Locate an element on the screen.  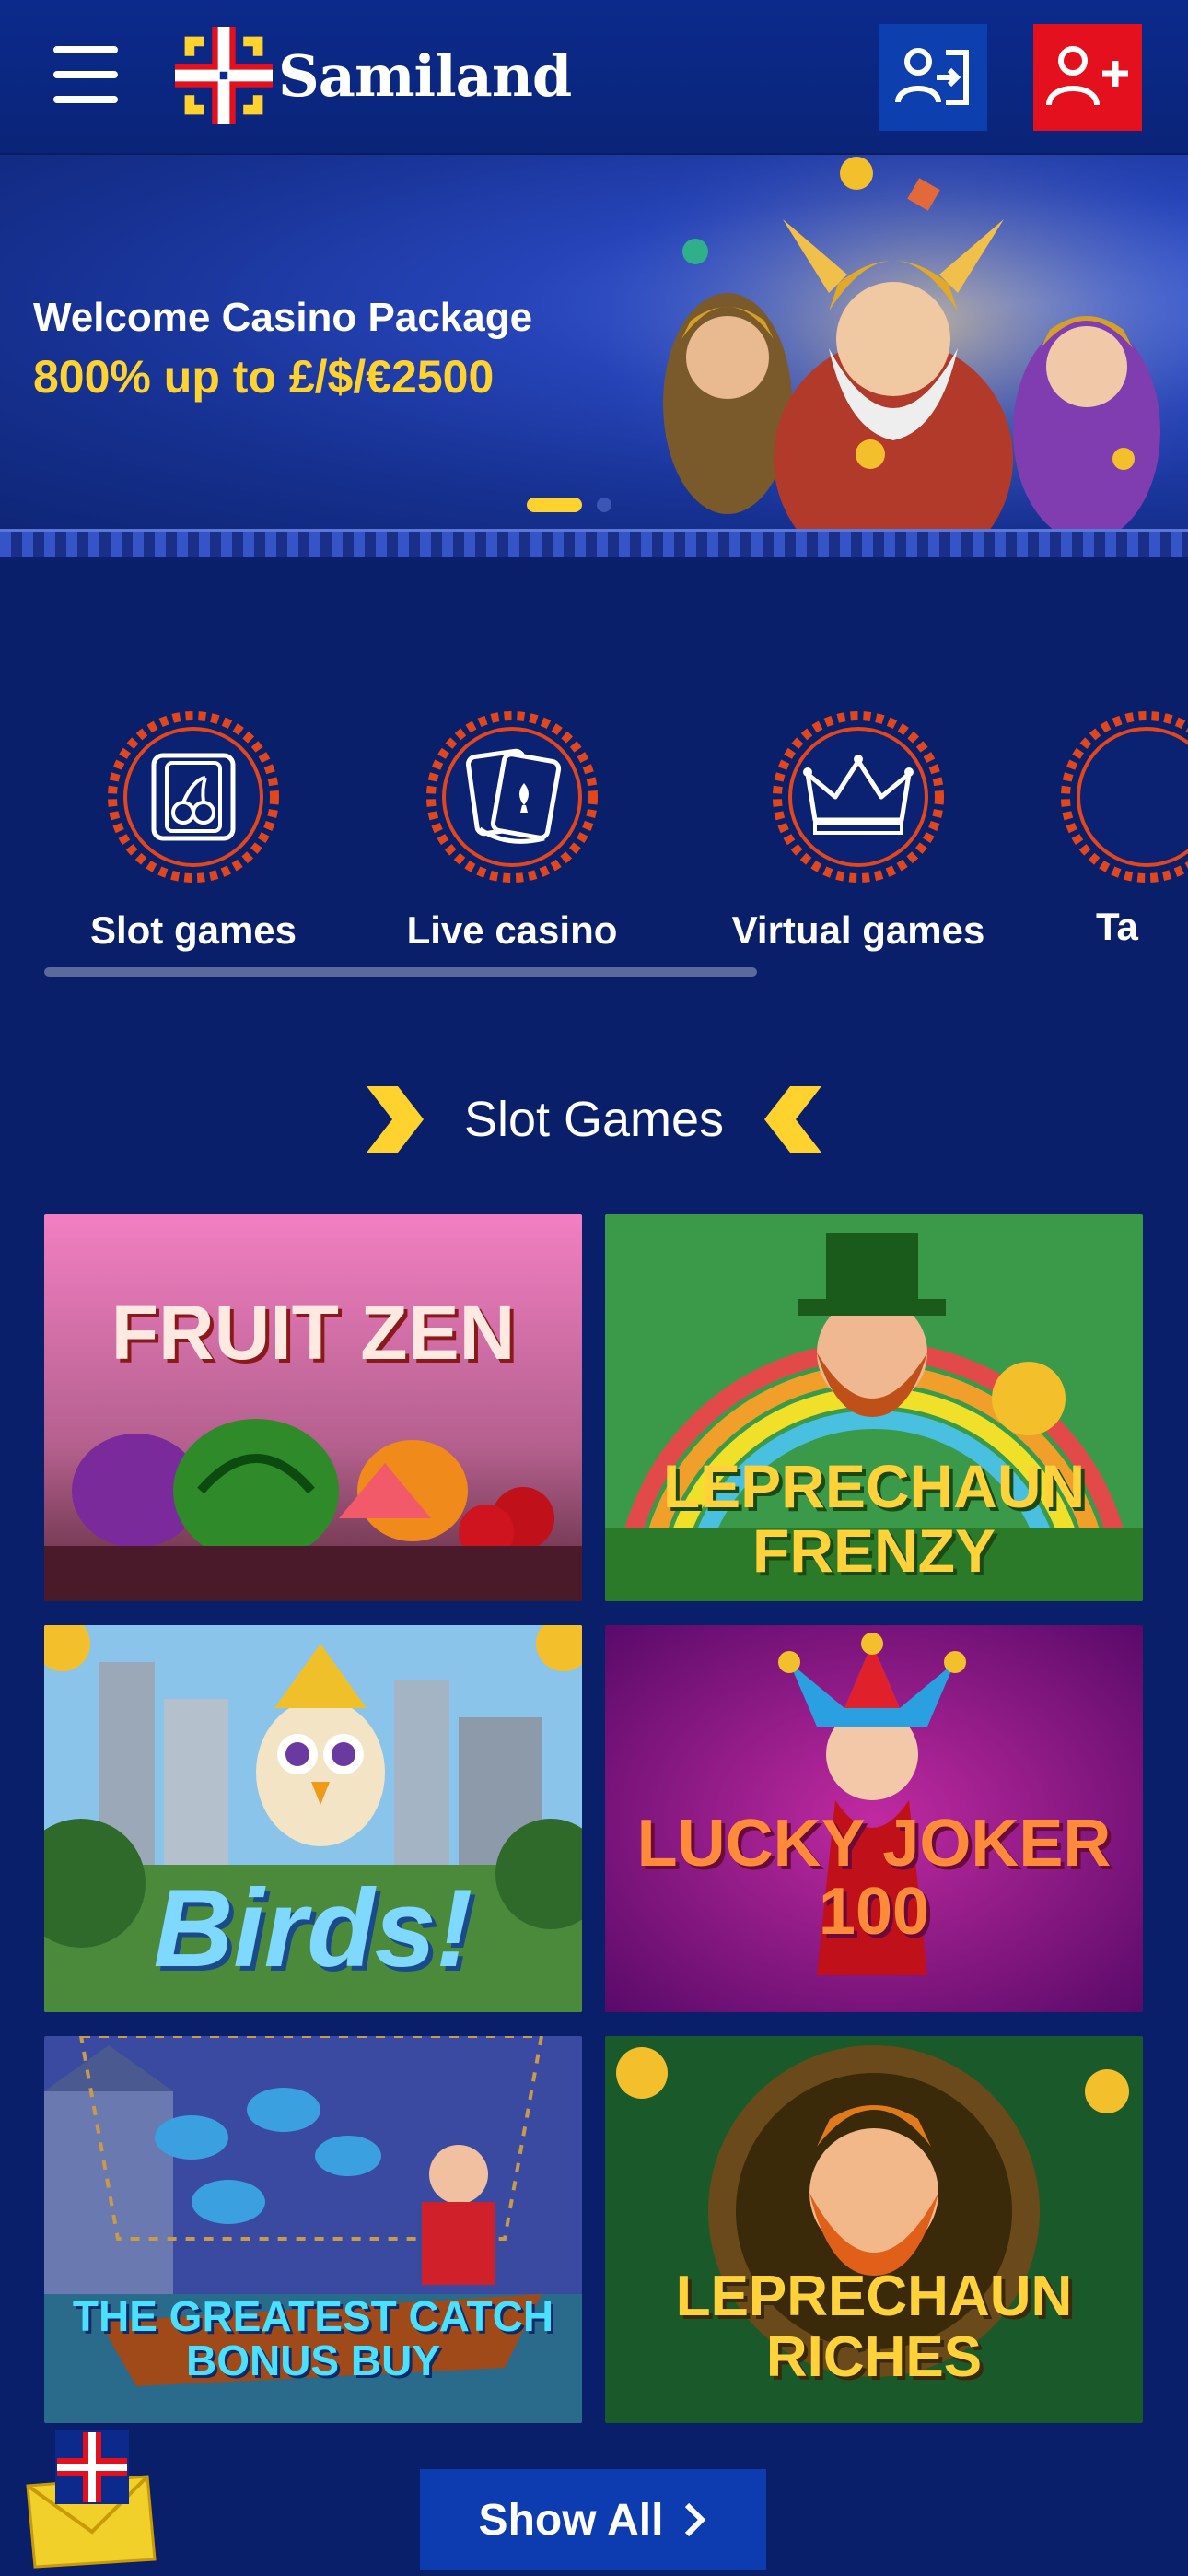
game-tile-leprechaun-riches: LEPRECHAUN RICHES is located at coordinates (874, 2229).